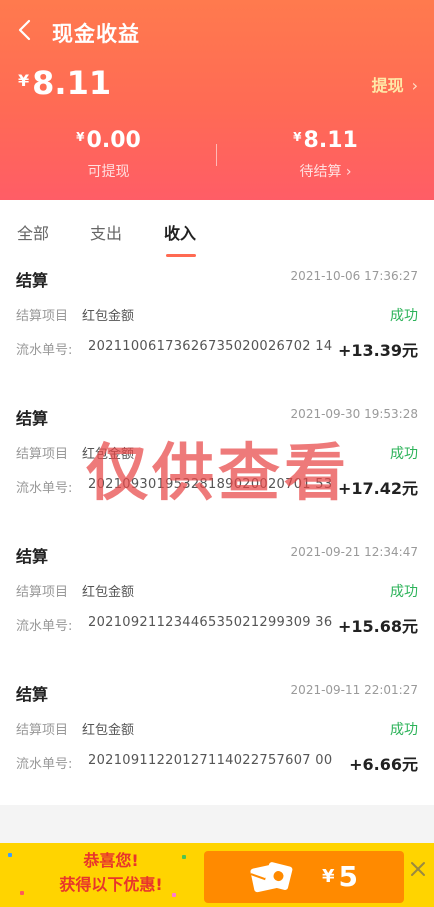 The height and width of the screenshot is (907, 434). What do you see at coordinates (387, 85) in the screenshot?
I see `withdraw-label: 提现` at bounding box center [387, 85].